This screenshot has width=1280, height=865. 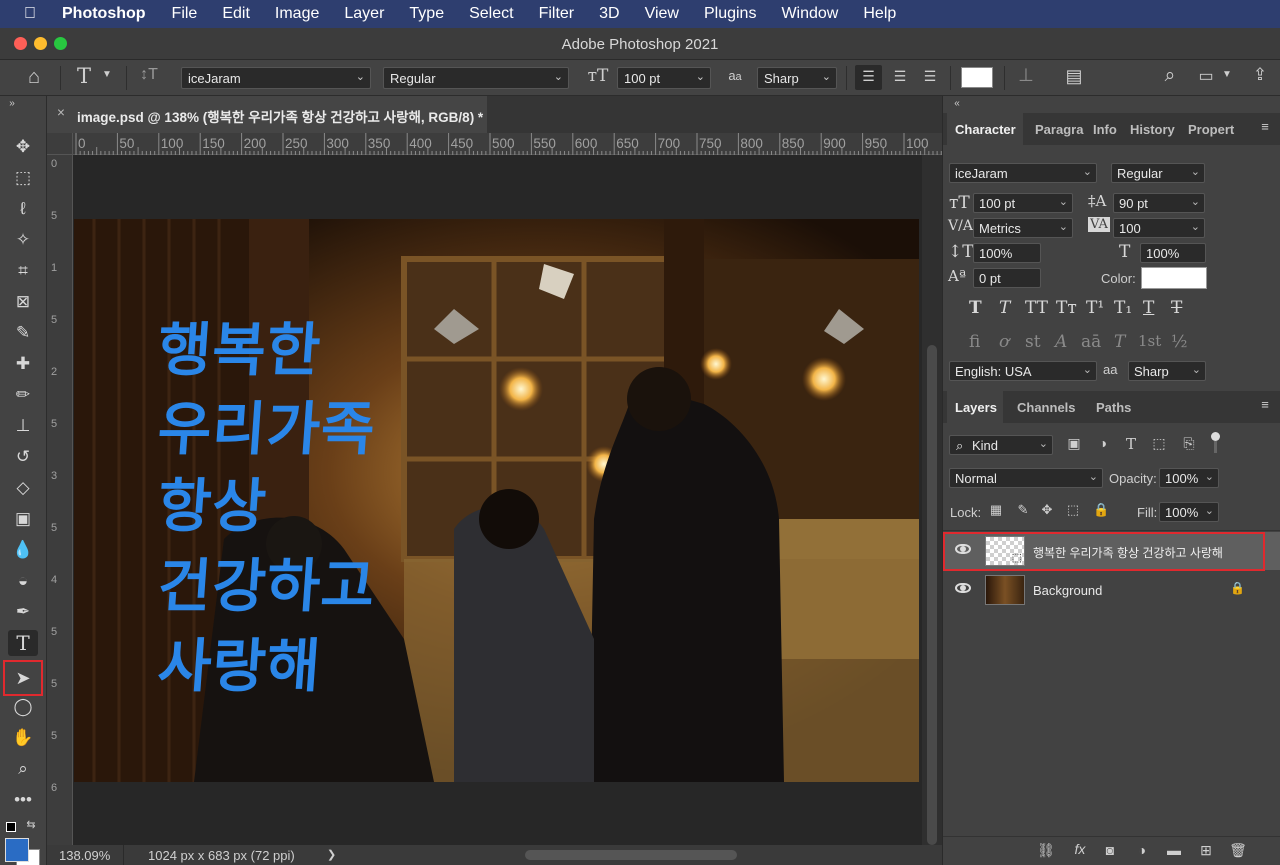 I want to click on home-icon: ⌂, so click(x=34, y=77).